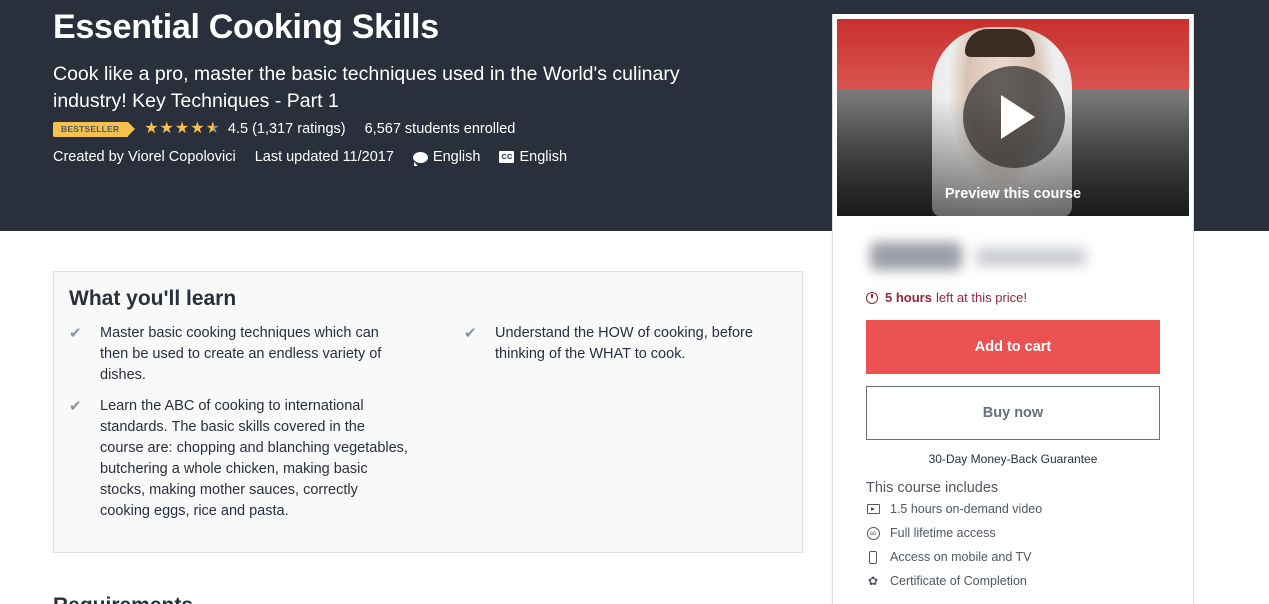 The height and width of the screenshot is (604, 1269). I want to click on stopwatch-icon, so click(872, 297).